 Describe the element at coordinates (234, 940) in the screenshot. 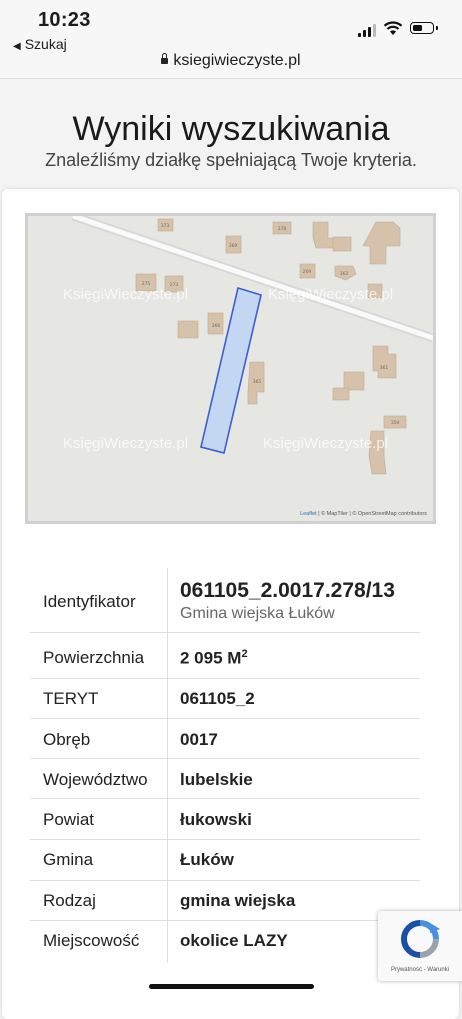

I see `row-value: okolice LAZY` at that location.